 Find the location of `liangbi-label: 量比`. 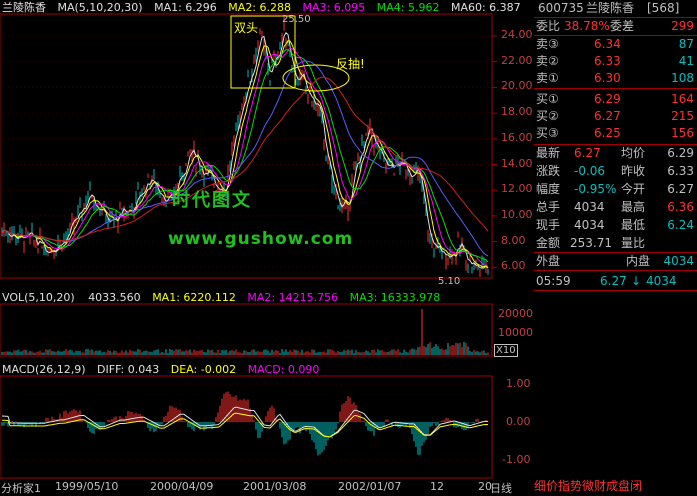

liangbi-label: 量比 is located at coordinates (633, 243).